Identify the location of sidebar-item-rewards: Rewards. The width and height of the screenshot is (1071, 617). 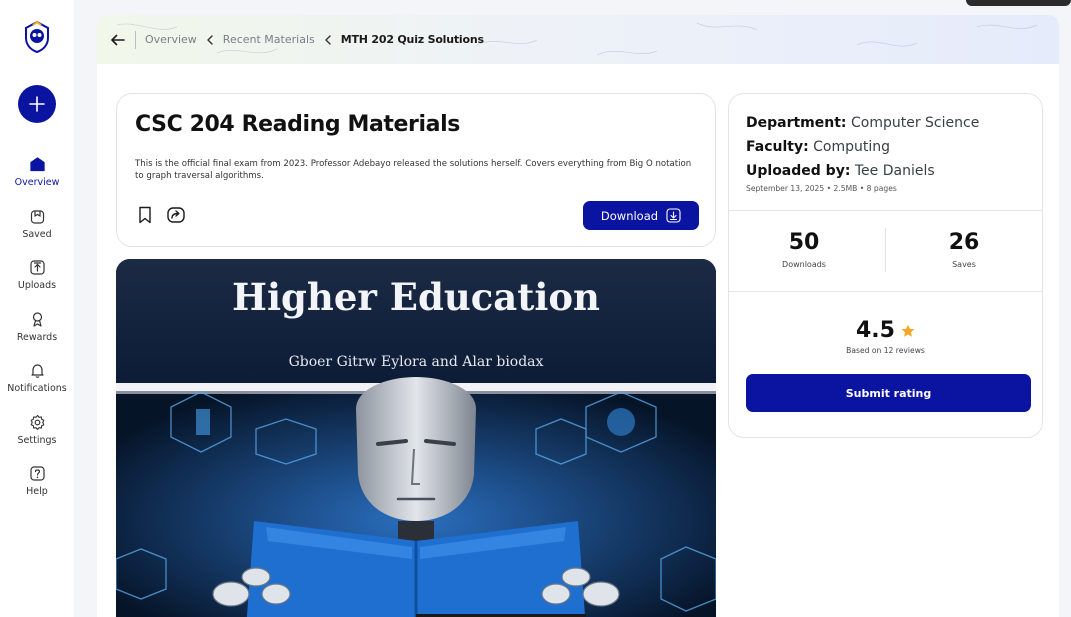
(37, 333).